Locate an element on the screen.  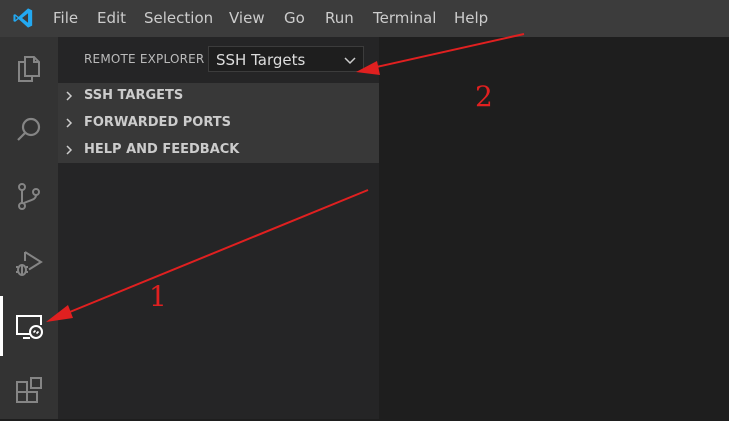
source-control-icon is located at coordinates (29, 196).